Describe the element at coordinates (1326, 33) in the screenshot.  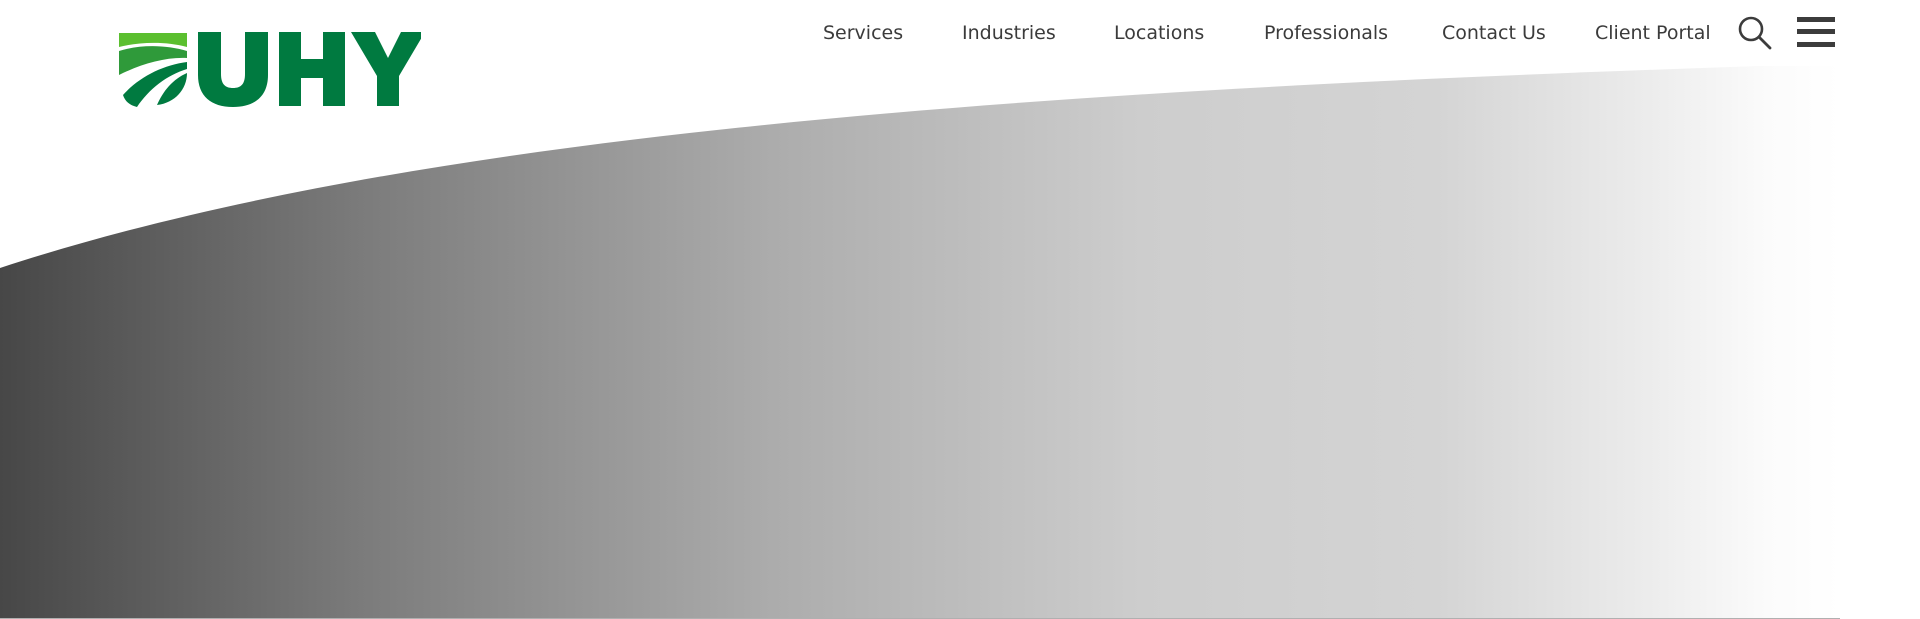
I see `nav-professionals: Professionals` at that location.